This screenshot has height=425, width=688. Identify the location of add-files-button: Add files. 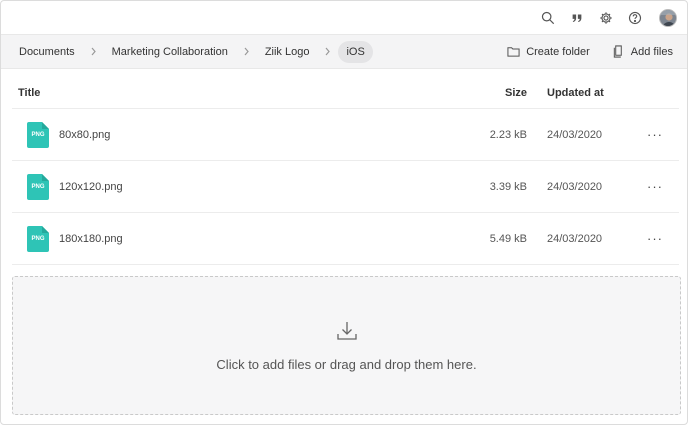
(642, 51).